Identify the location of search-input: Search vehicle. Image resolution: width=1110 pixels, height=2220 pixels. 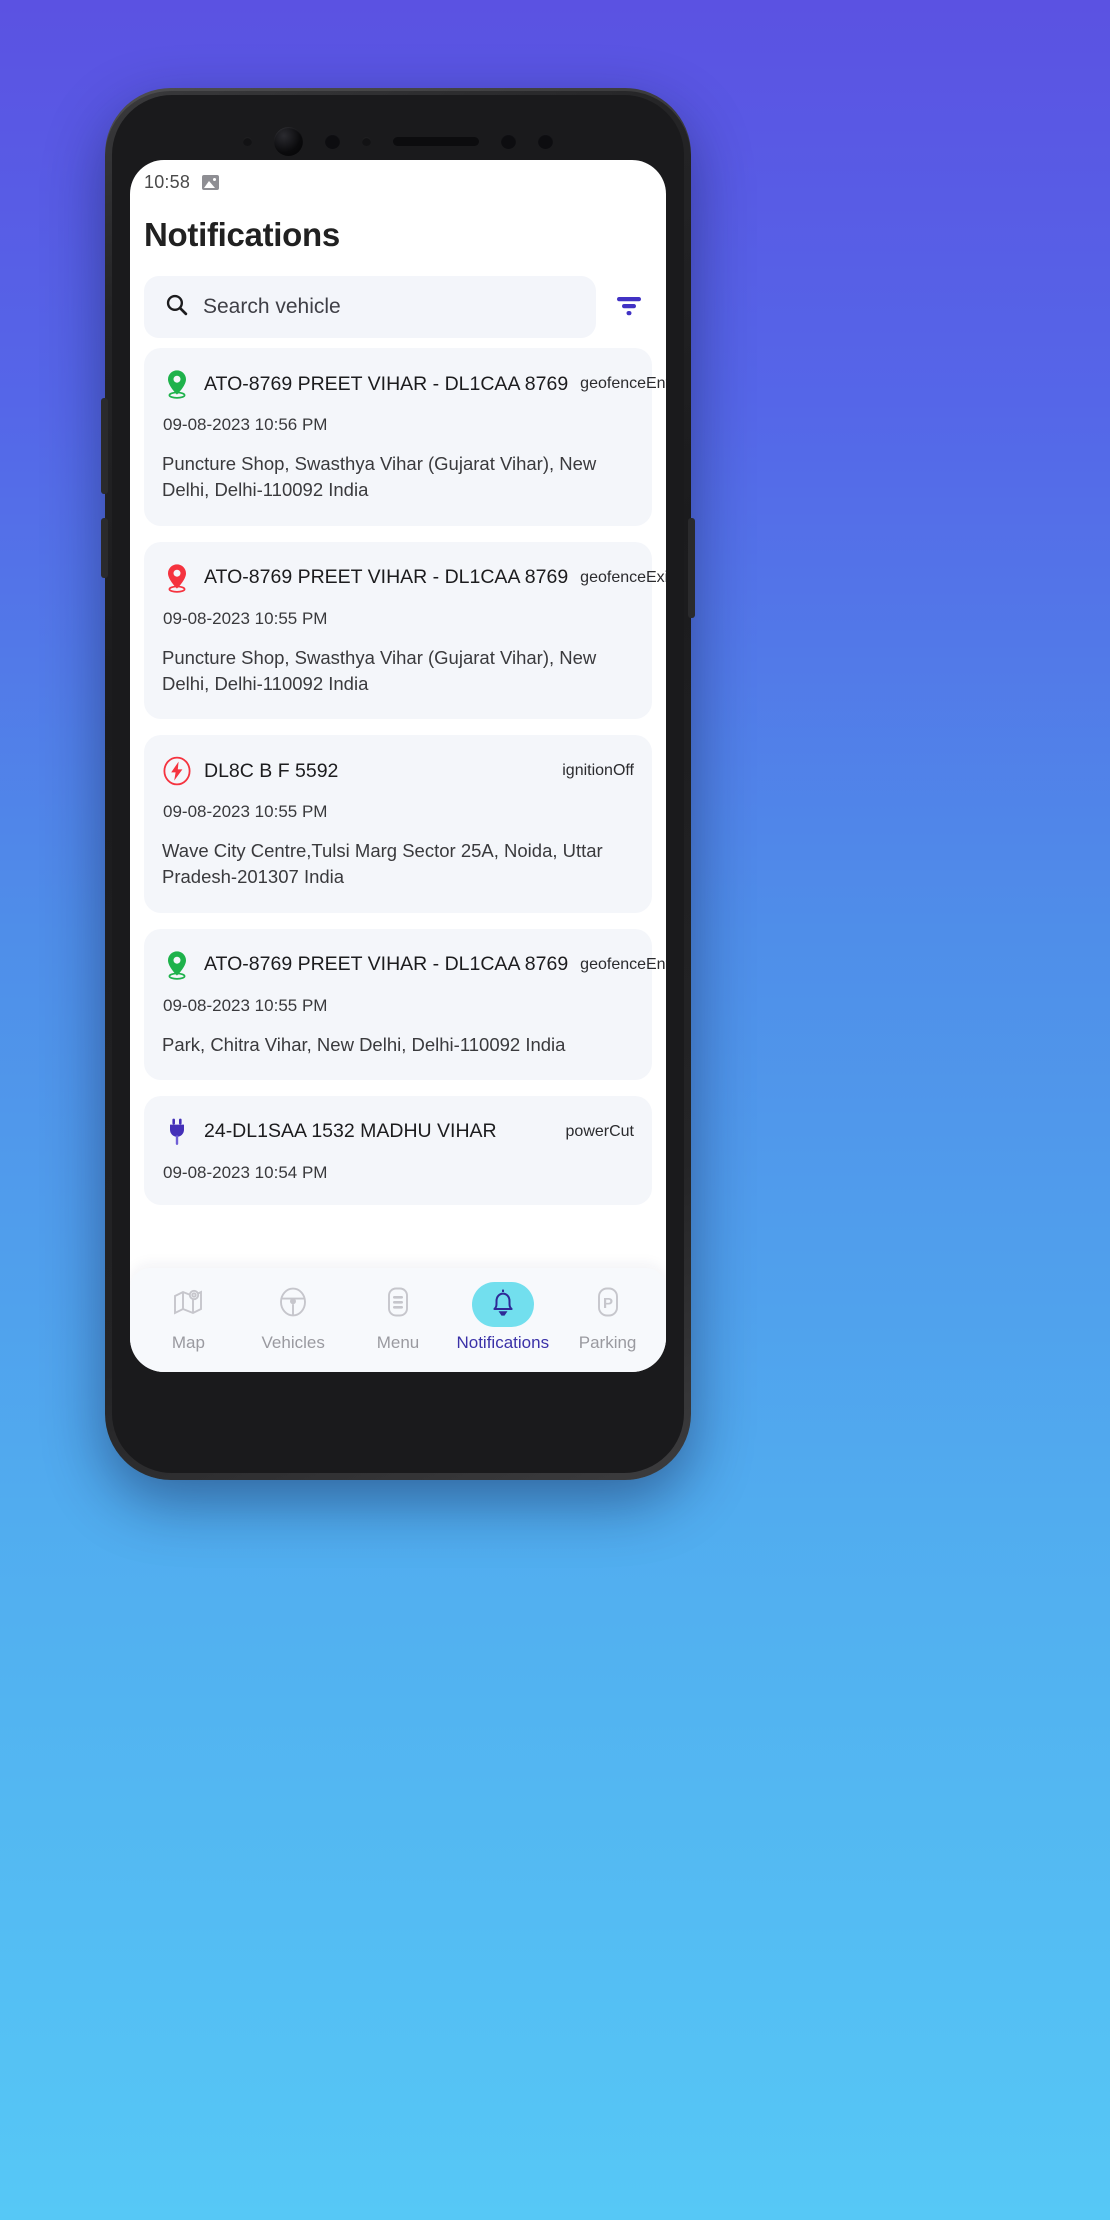
(370, 307).